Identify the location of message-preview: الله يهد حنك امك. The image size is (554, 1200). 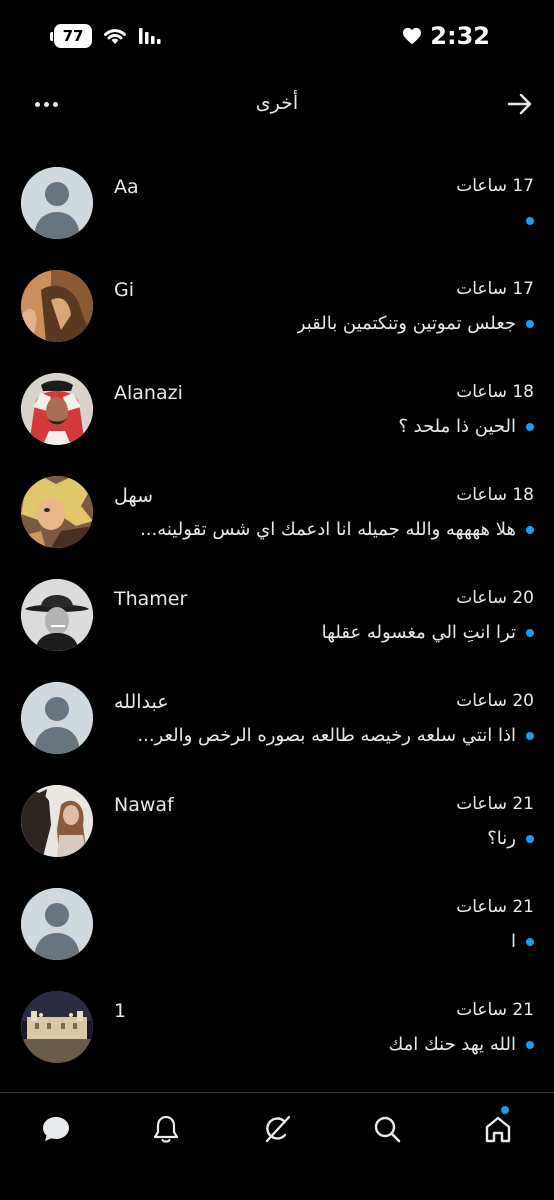
(461, 1044).